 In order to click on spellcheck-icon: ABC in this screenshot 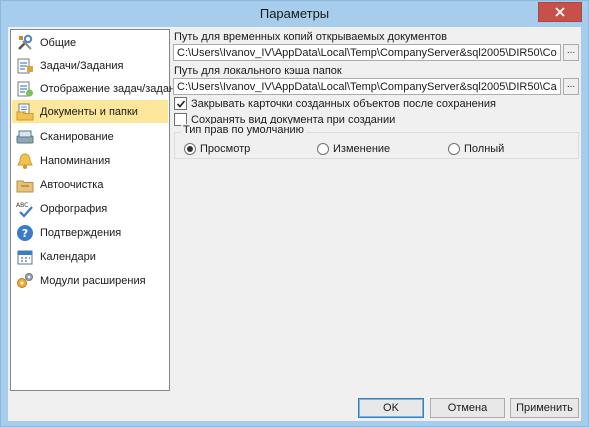, I will do `click(25, 209)`.